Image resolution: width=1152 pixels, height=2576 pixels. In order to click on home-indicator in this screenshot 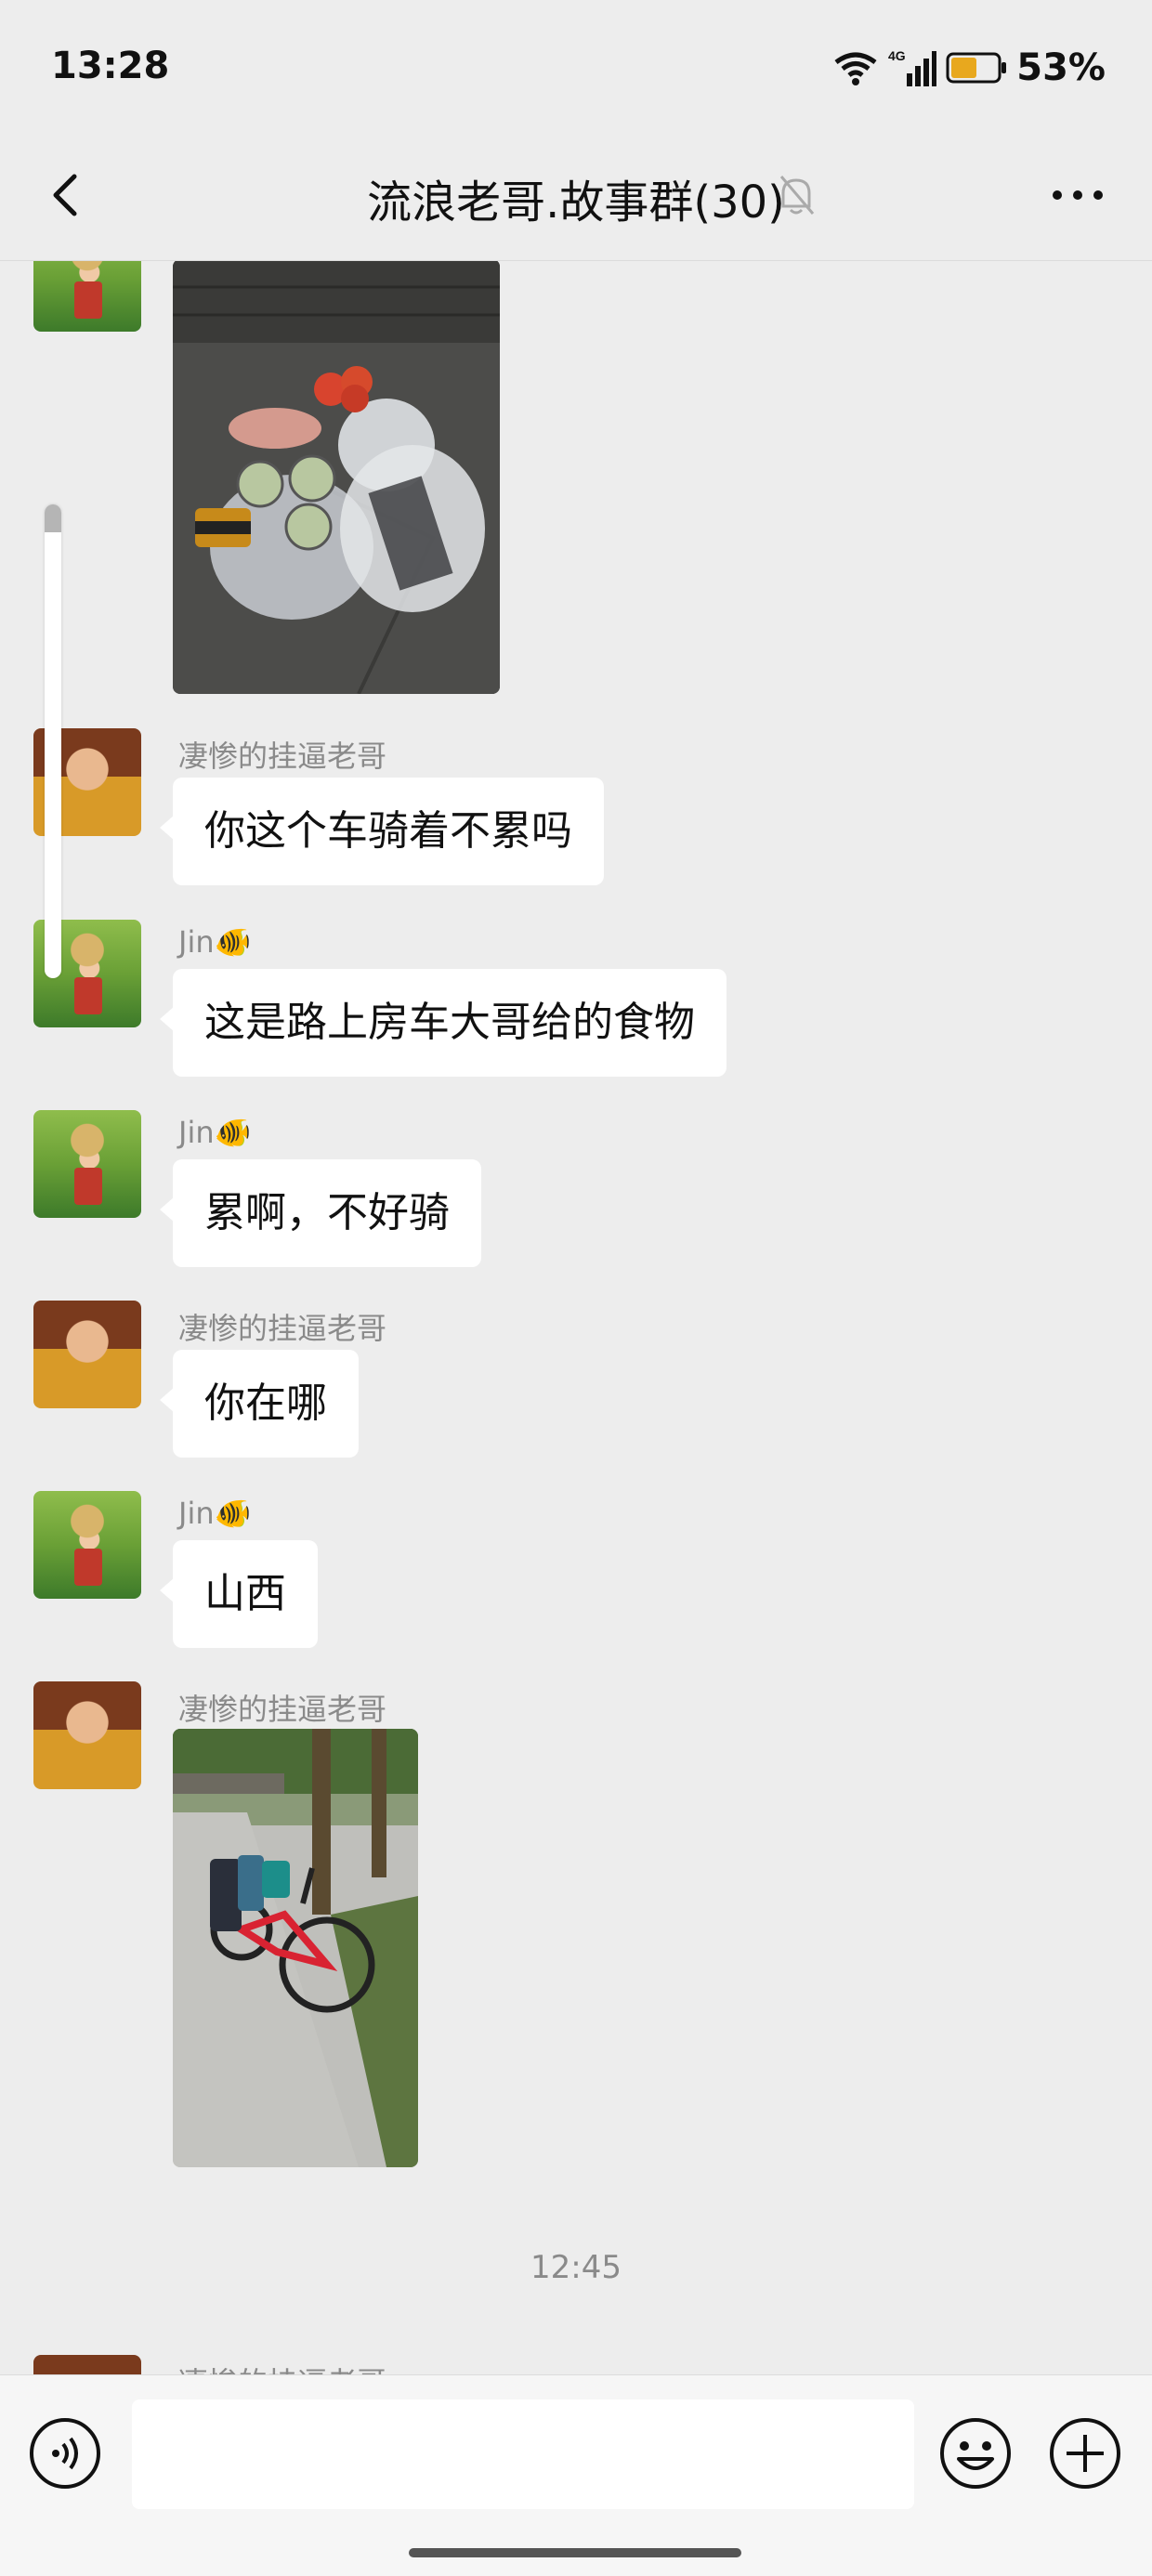, I will do `click(575, 2552)`.